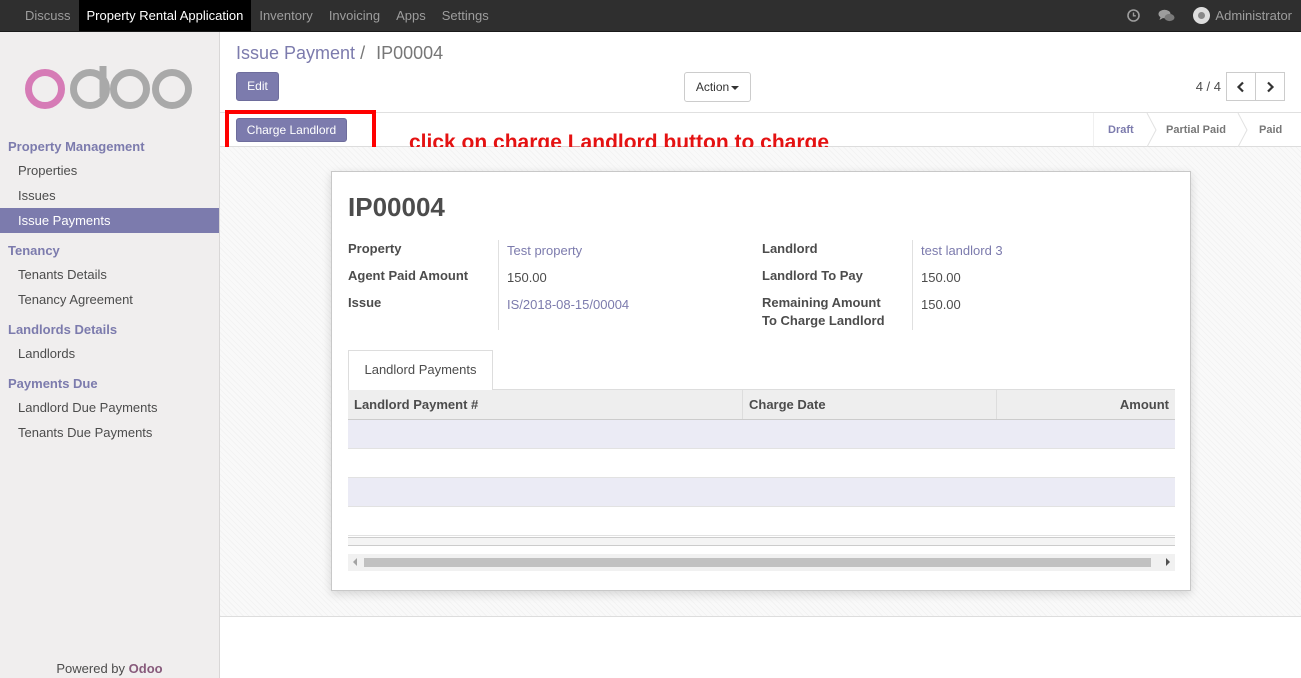  Describe the element at coordinates (109, 330) in the screenshot. I see `nav-heading-landlords-details: Landlords Details` at that location.